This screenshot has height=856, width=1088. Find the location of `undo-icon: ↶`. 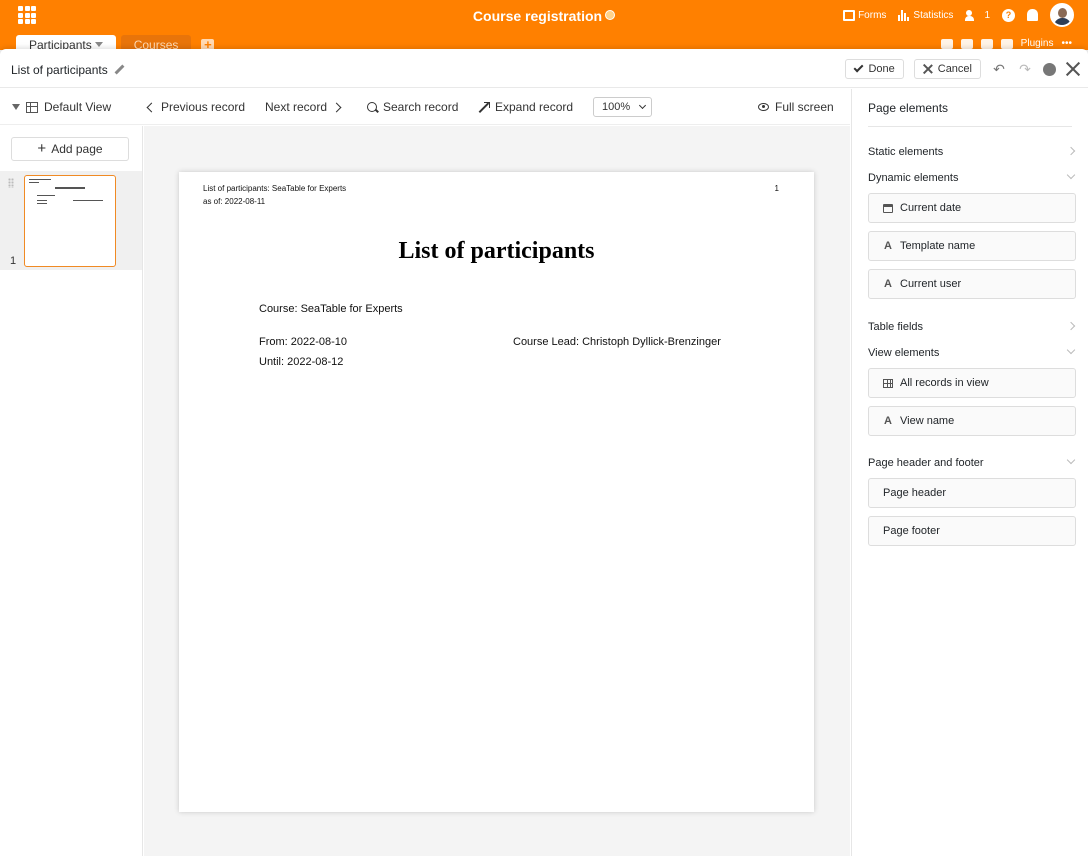

undo-icon: ↶ is located at coordinates (999, 69).